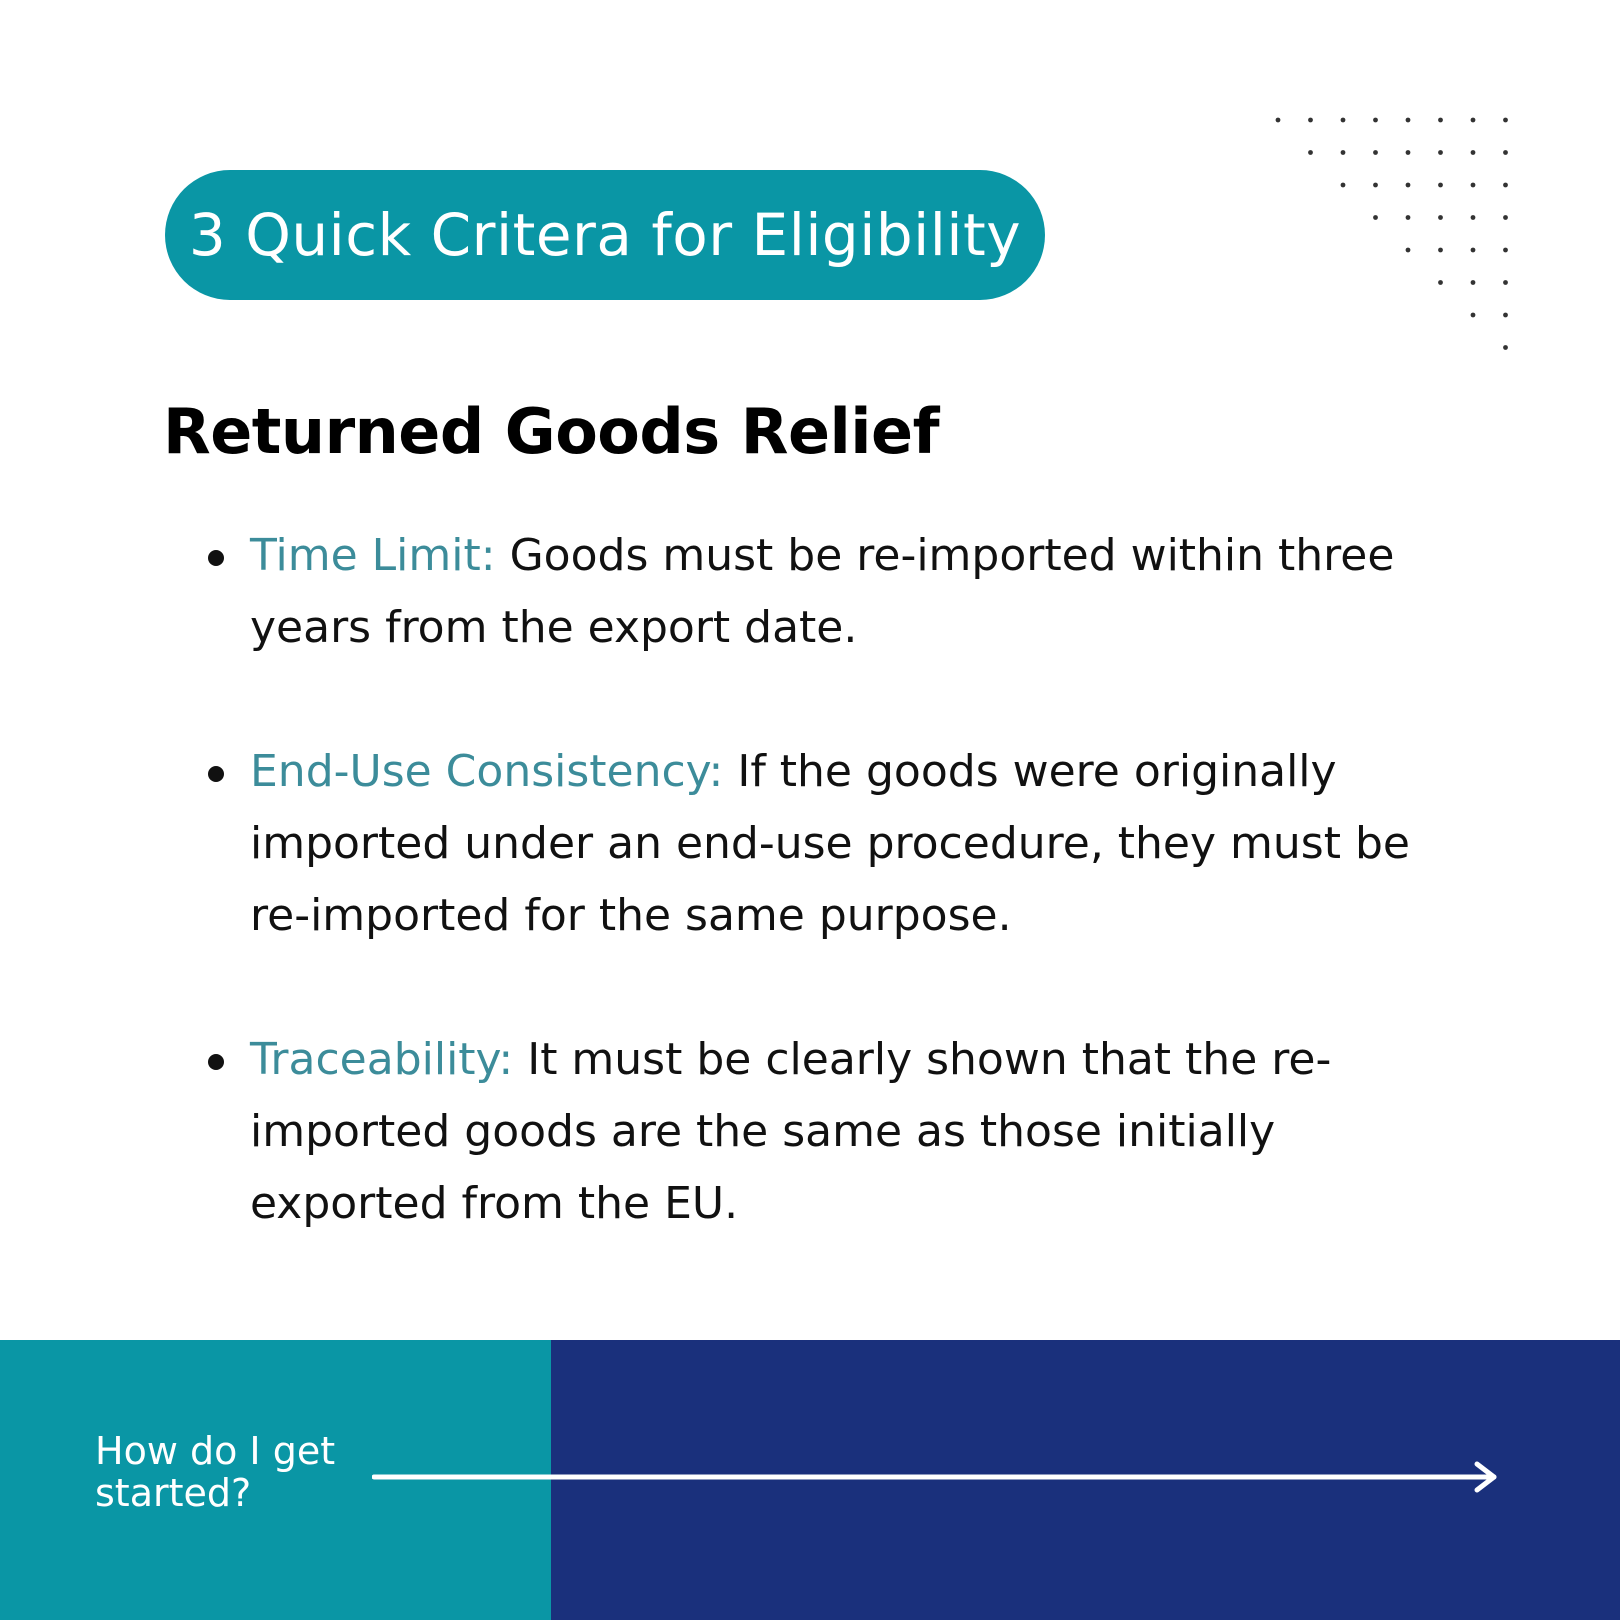  Describe the element at coordinates (551, 431) in the screenshot. I see `section-title: Returned Goods Relief` at that location.